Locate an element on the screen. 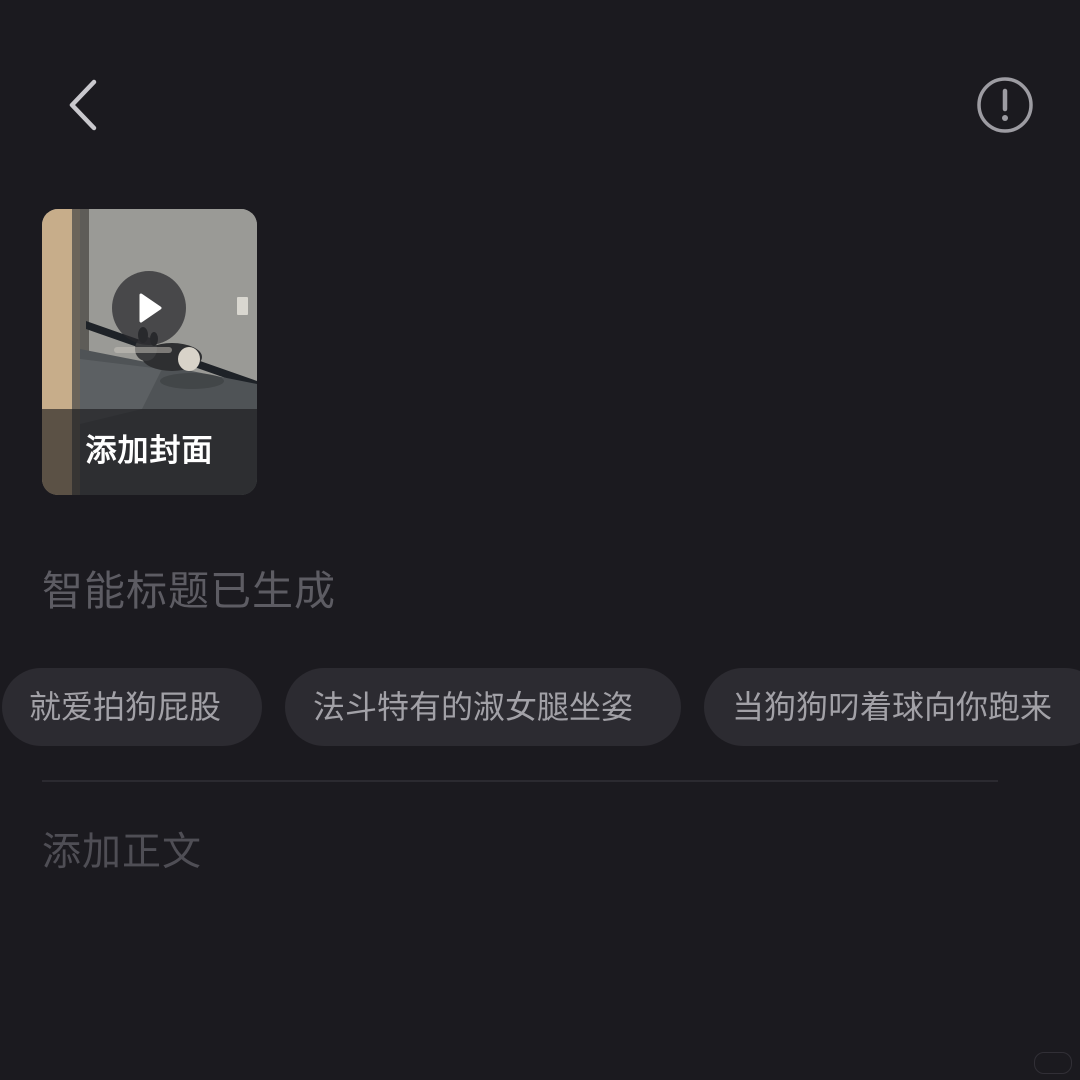 The image size is (1080, 1080). play-button is located at coordinates (149, 308).